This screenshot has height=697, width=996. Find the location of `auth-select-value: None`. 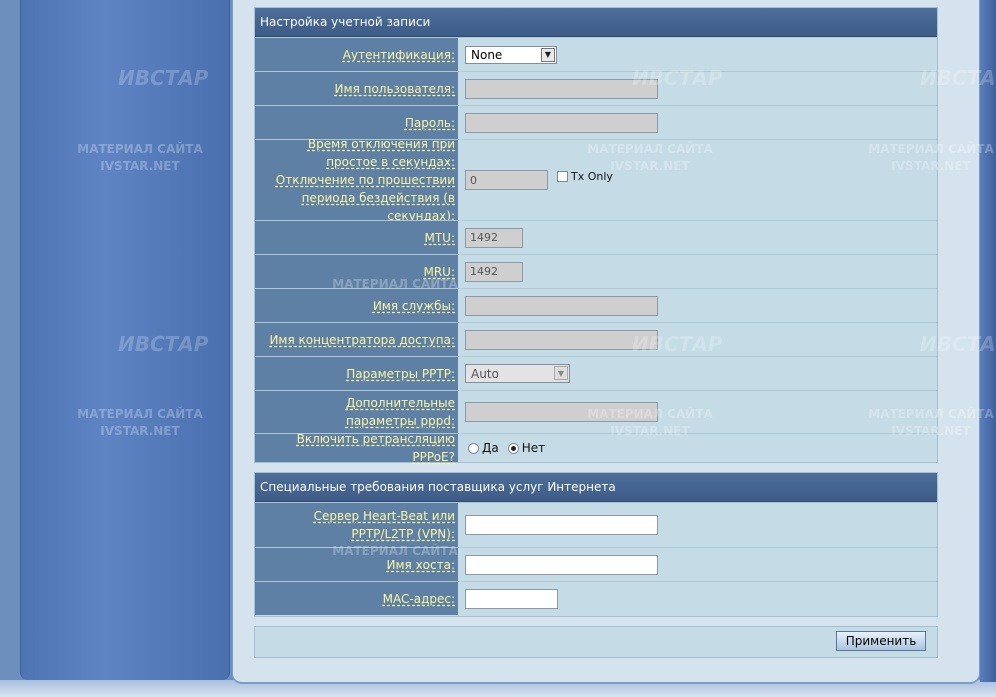

auth-select-value: None is located at coordinates (487, 54).